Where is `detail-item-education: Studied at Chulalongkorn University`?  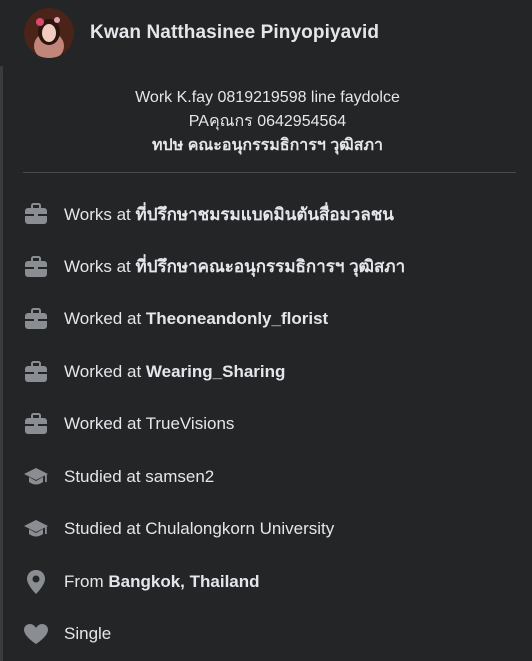 detail-item-education: Studied at Chulalongkorn University is located at coordinates (273, 529).